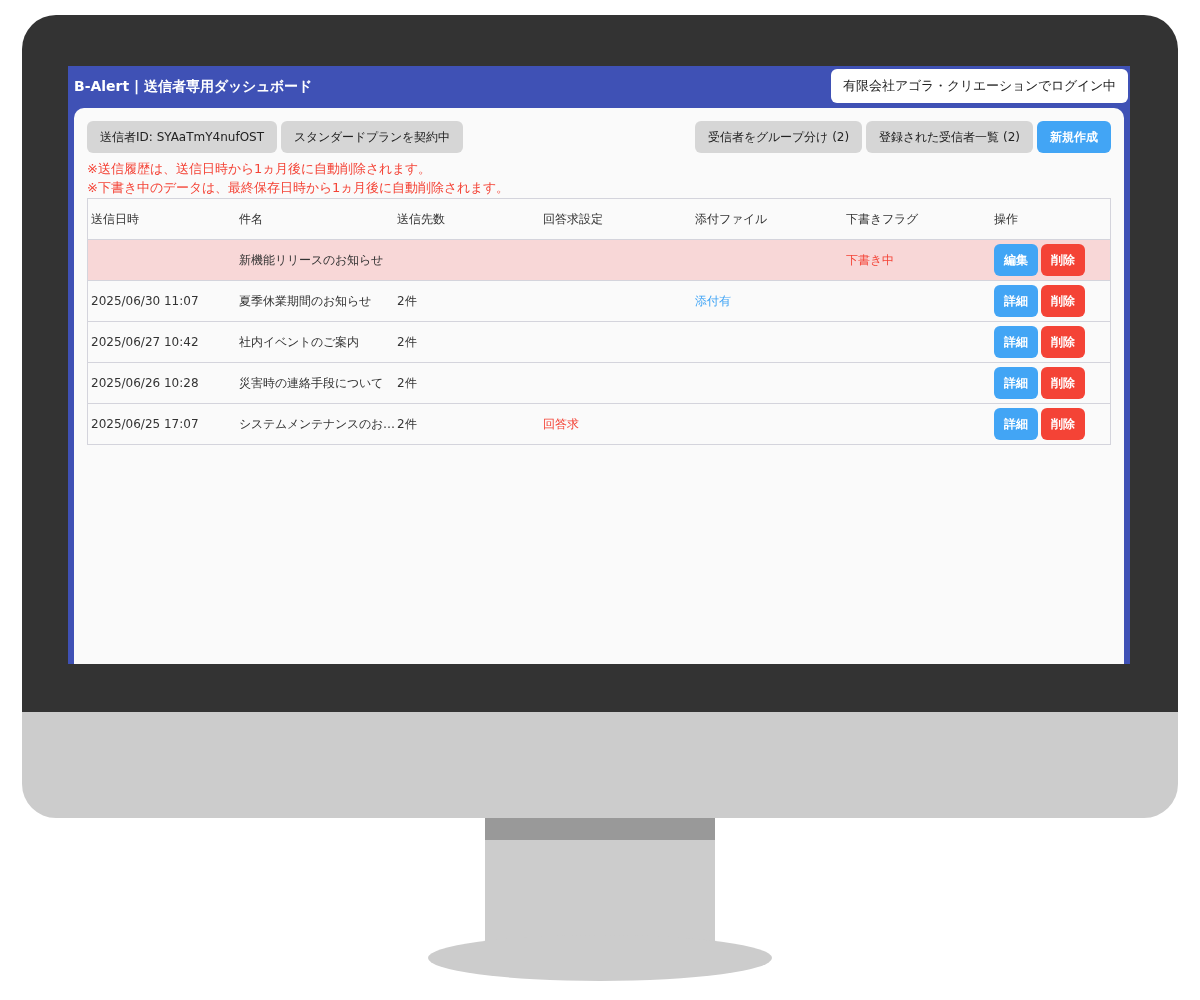  I want to click on toolbar-button: 受信者をグループ分け (2), so click(779, 137).